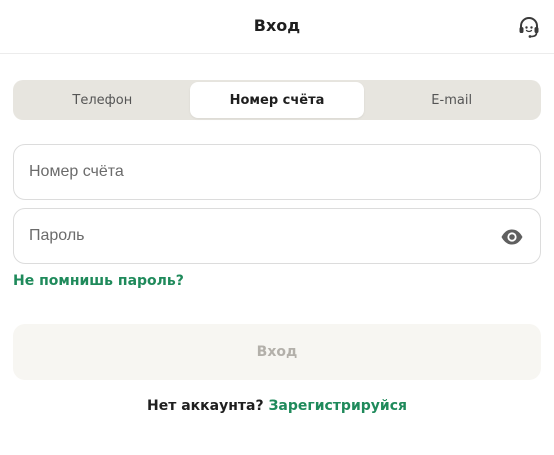 The height and width of the screenshot is (455, 554). Describe the element at coordinates (451, 100) in the screenshot. I see `tab-email: E-mail` at that location.